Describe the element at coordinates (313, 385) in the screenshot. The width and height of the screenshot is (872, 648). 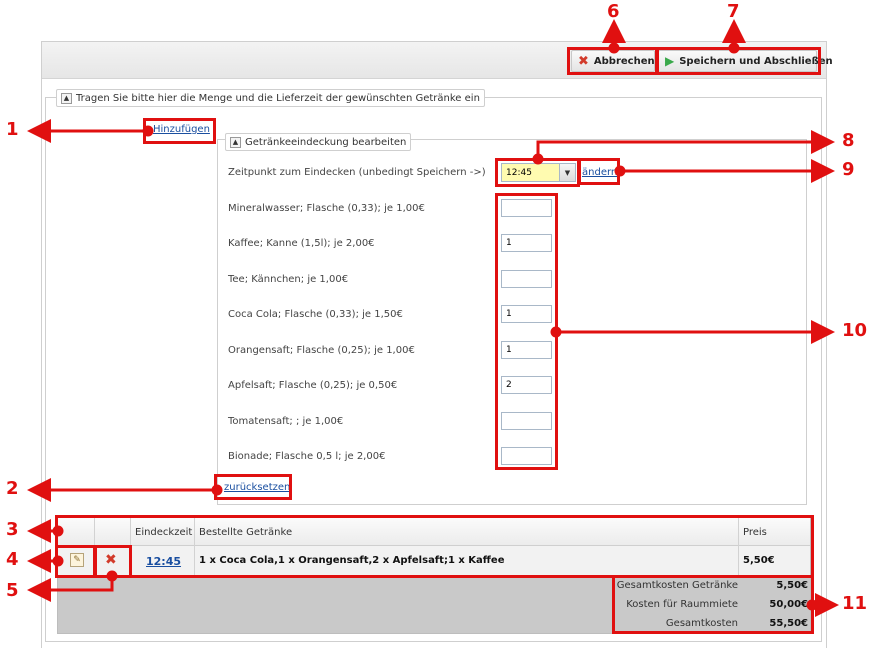
I see `drink-label: Apfelsaft; Flasche (0,25); je 0,50€` at that location.